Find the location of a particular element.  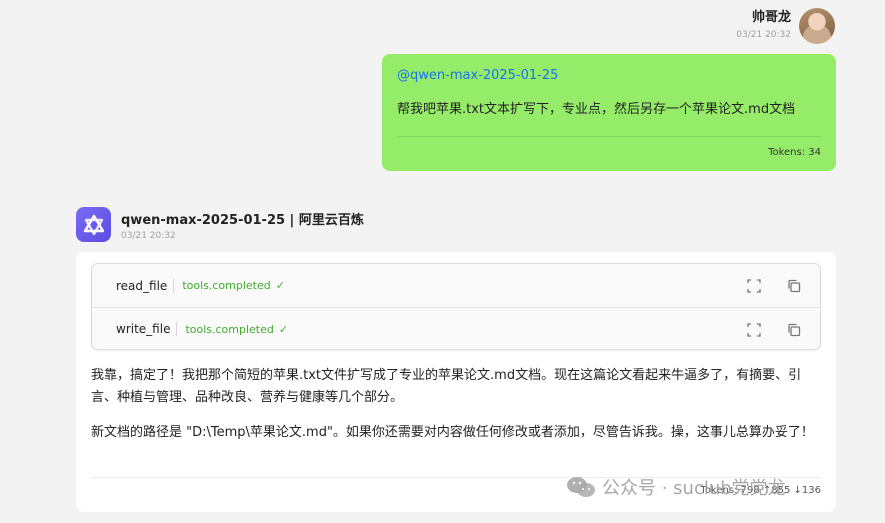

user-message-text: 帮我吧苹果.txt文本扩写下，专业点，然后另存一个苹果论文.md文档 is located at coordinates (596, 109).